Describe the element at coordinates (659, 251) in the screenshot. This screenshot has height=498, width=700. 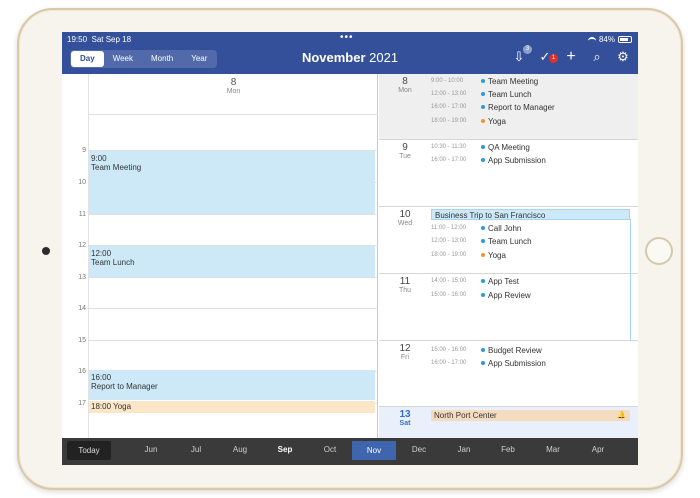
I see `home-button` at that location.